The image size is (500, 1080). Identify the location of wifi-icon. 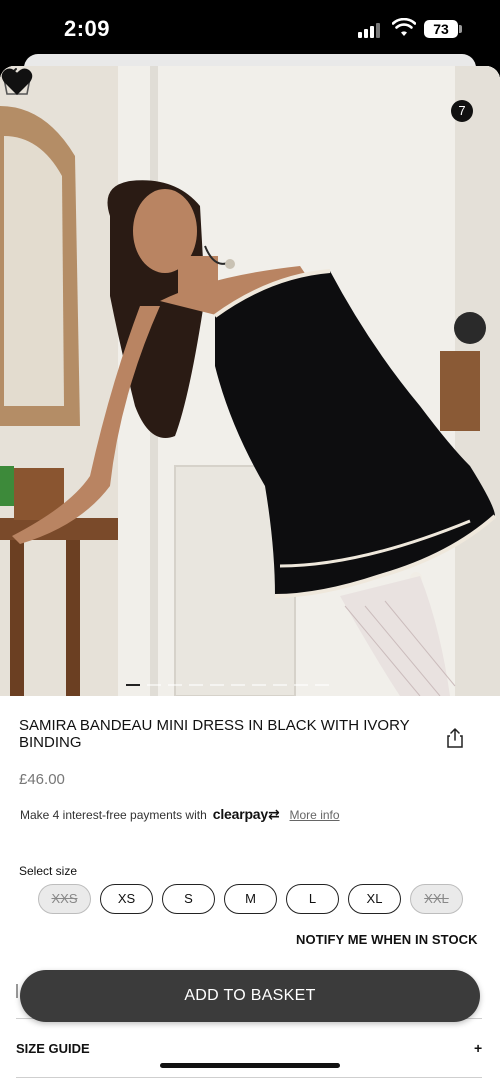
(404, 27).